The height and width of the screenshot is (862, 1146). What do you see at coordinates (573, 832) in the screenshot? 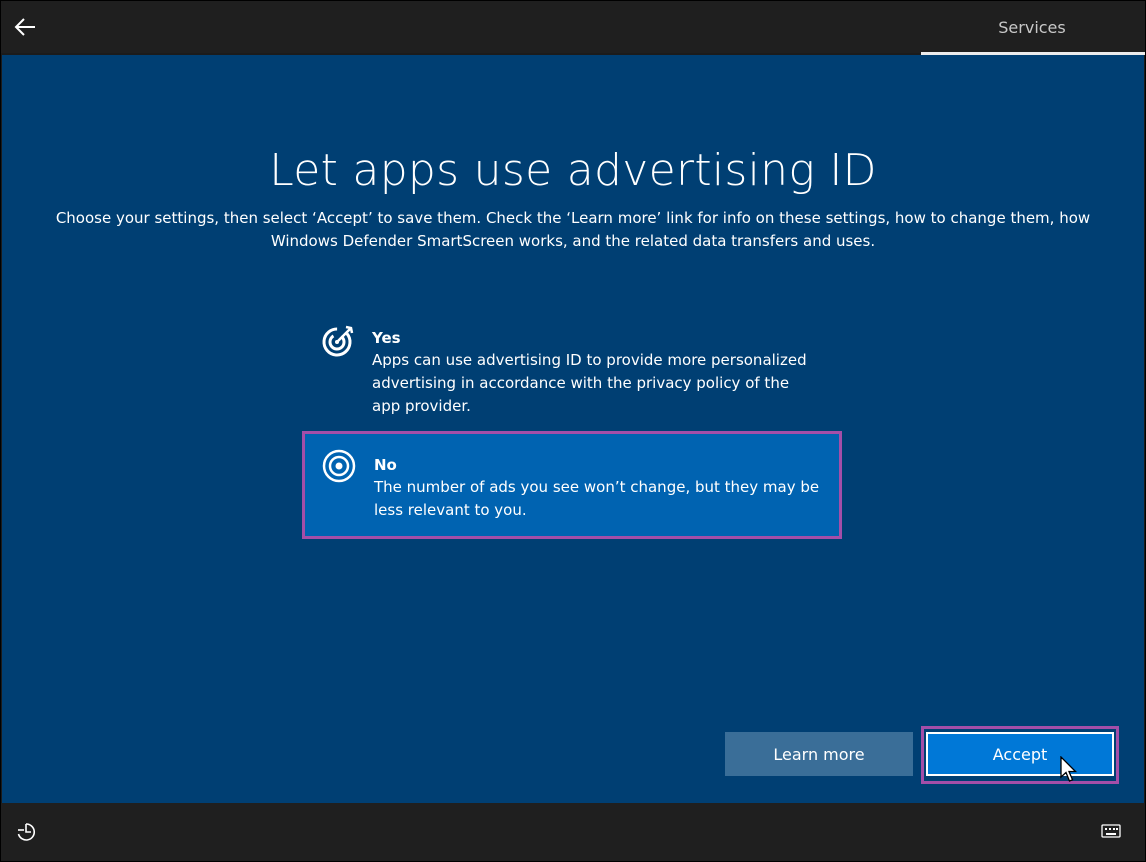
I see `bottom-bar` at bounding box center [573, 832].